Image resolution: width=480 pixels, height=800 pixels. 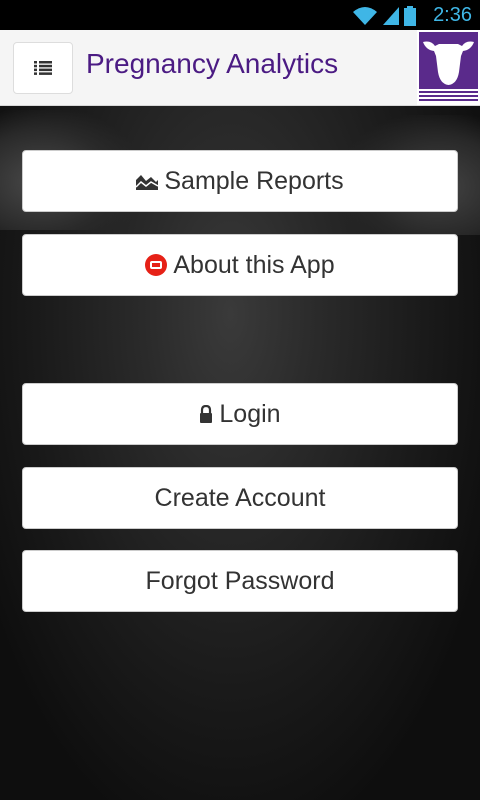 I want to click on create-account-label: Create Account, so click(x=240, y=497).